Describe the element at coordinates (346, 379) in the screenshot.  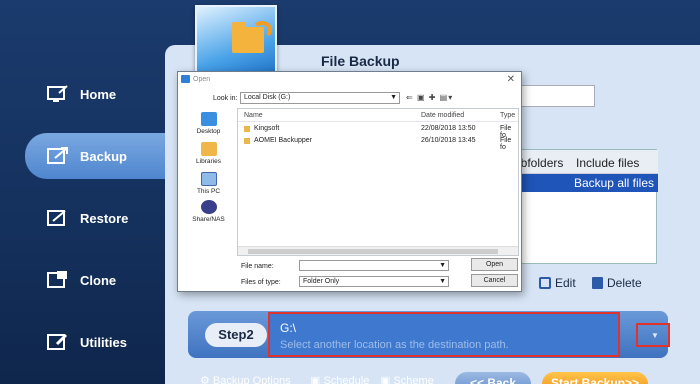
I see `schedule-label: Schedule` at that location.